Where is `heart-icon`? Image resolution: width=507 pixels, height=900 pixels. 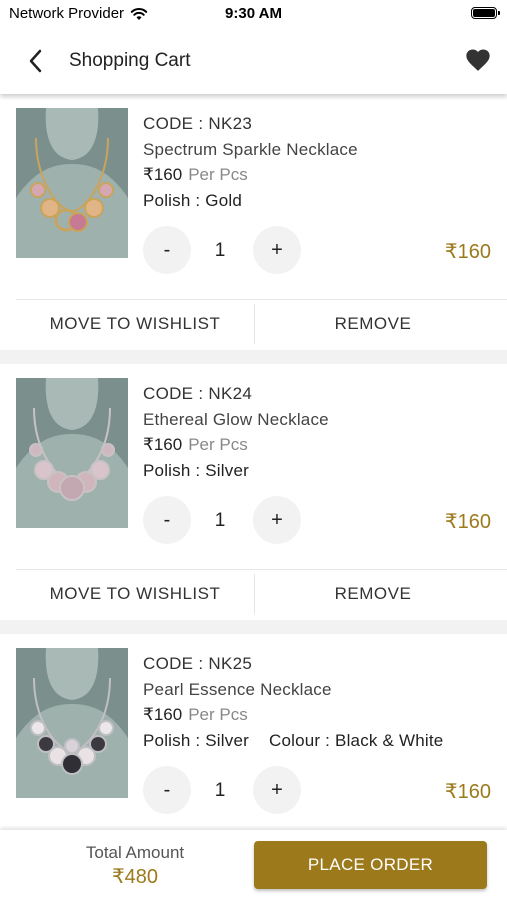
heart-icon is located at coordinates (478, 60).